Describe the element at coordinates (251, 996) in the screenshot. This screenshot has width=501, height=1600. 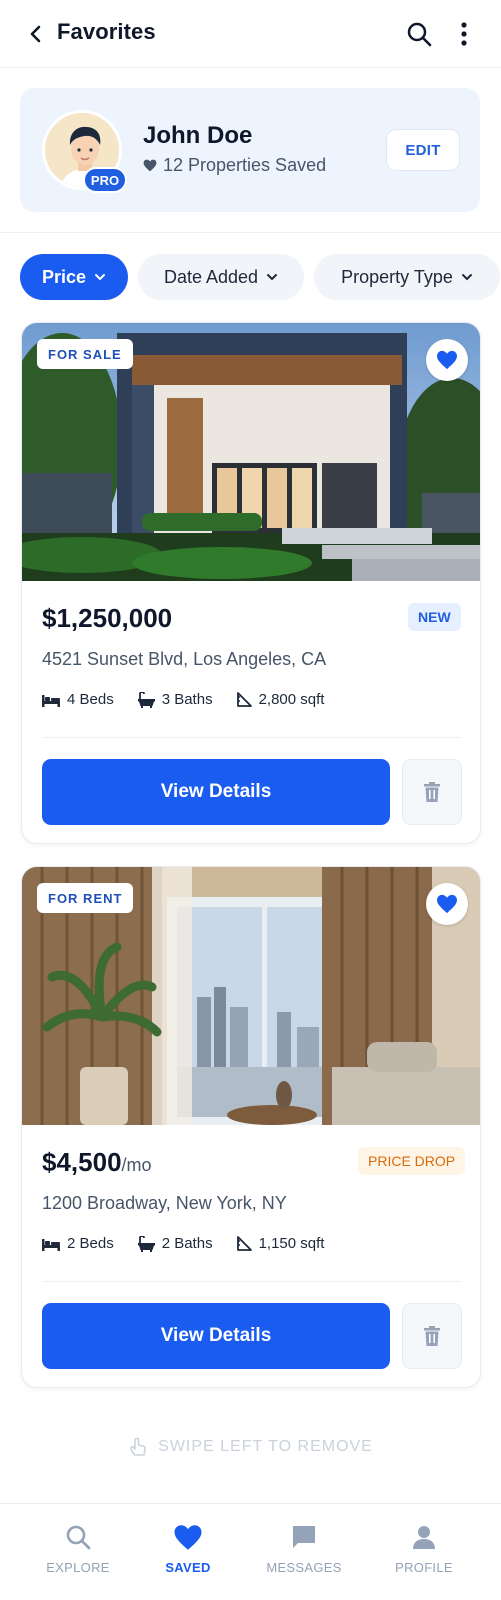
I see `property-image: FOR RENT` at that location.